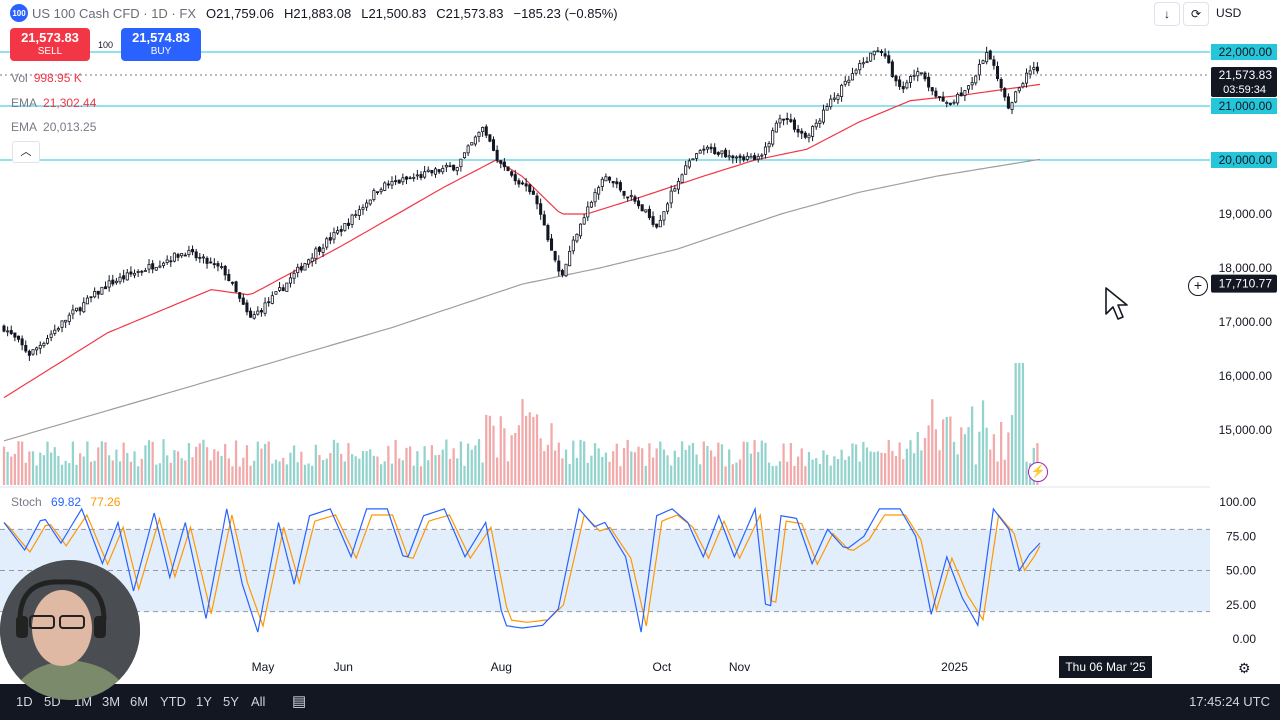 This screenshot has width=1280, height=720. What do you see at coordinates (53, 127) in the screenshot?
I see `indicator-ema-long: EMA 20,013.25` at bounding box center [53, 127].